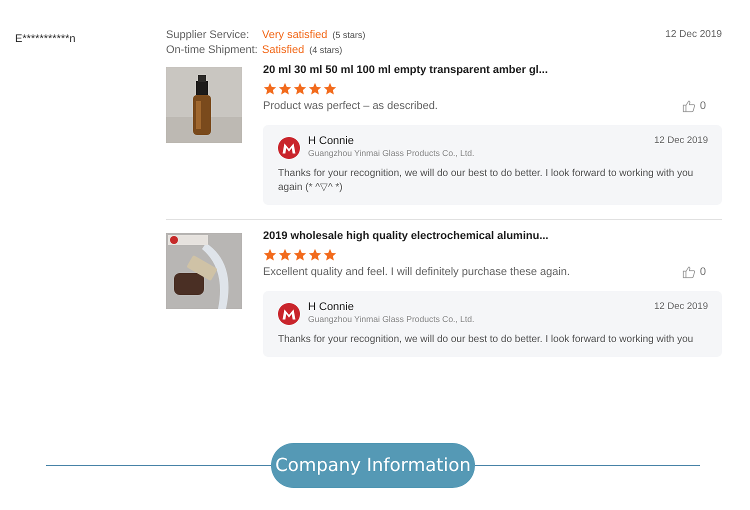  What do you see at coordinates (693, 35) in the screenshot?
I see `review-date: 12 Dec 2019` at bounding box center [693, 35].